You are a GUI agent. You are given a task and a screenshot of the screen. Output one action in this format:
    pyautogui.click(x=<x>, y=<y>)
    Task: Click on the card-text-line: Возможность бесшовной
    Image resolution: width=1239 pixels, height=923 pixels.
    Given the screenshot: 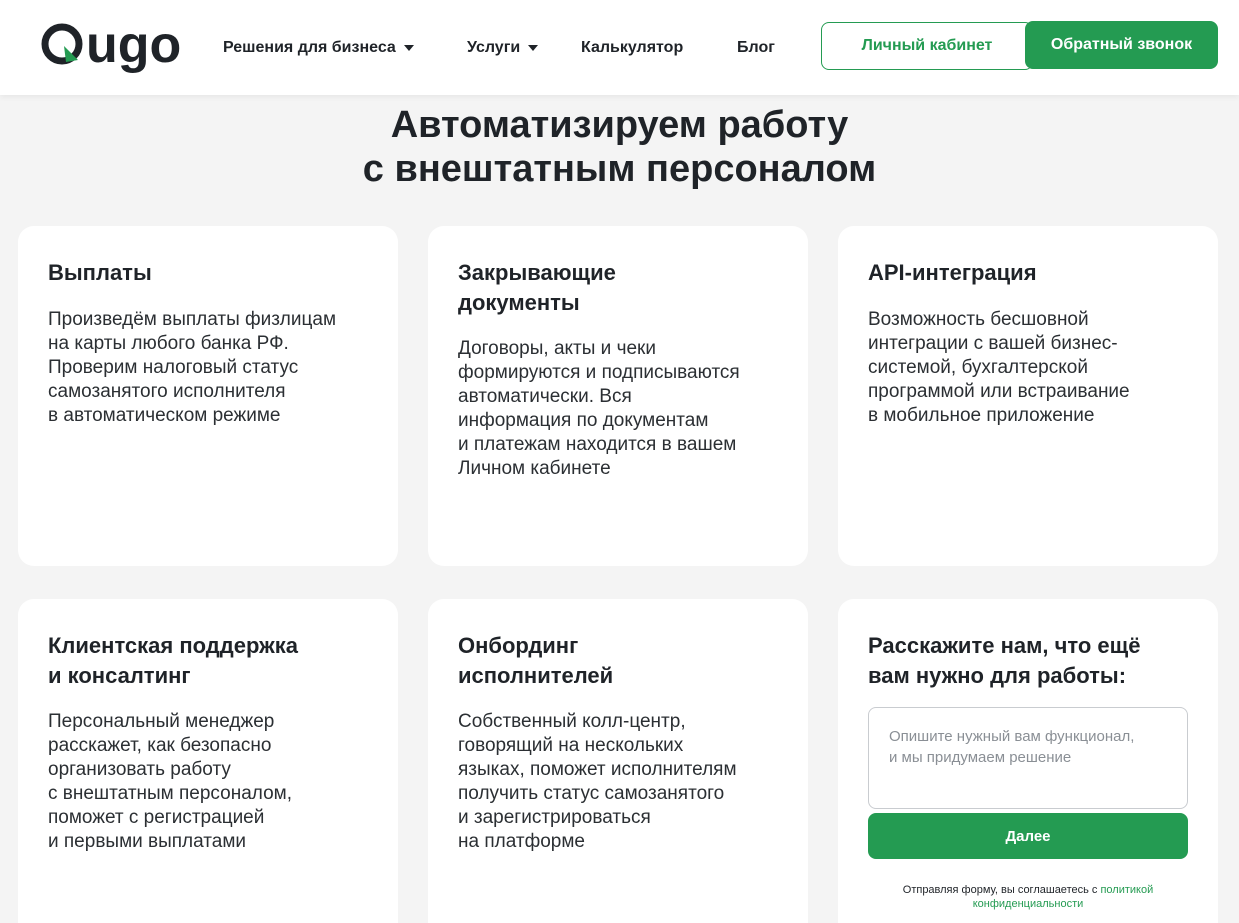 What is the action you would take?
    pyautogui.click(x=978, y=319)
    